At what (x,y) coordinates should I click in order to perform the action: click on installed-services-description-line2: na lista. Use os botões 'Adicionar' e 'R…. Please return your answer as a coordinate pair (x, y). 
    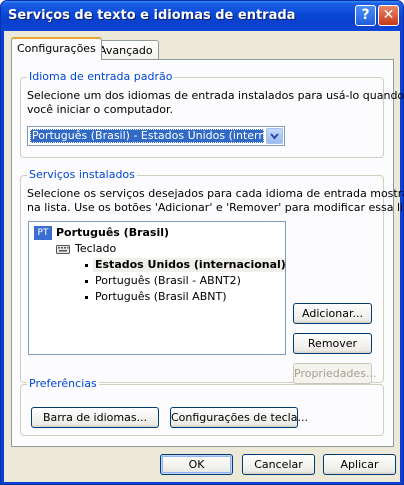
    Looking at the image, I should click on (215, 207).